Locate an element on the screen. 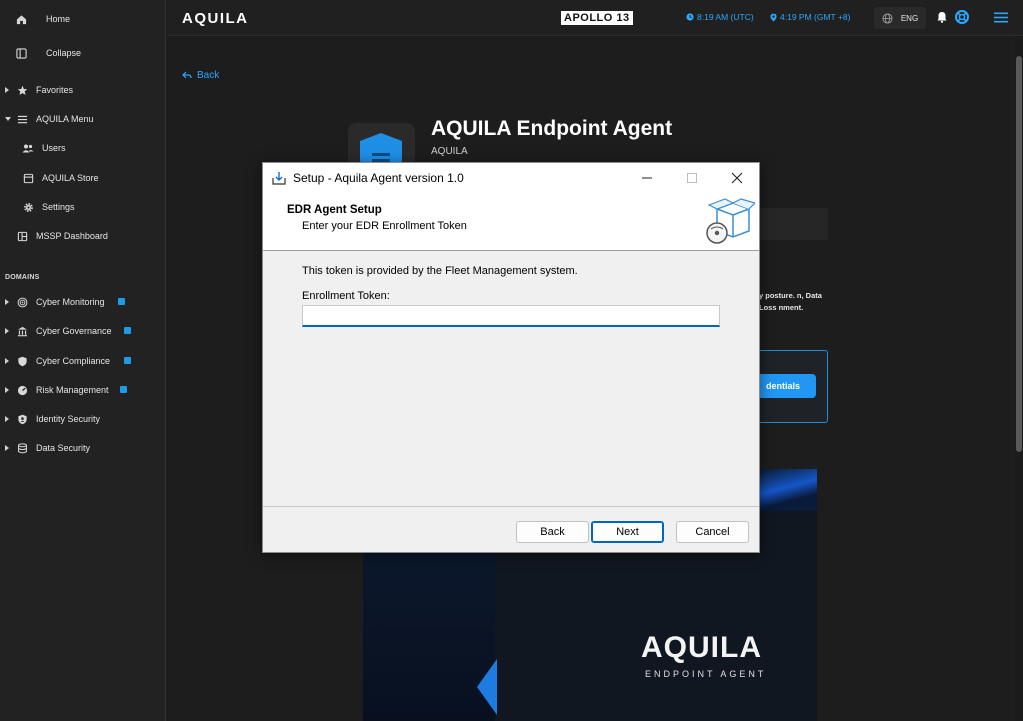 The width and height of the screenshot is (1023, 721). sidebar-collapse: Collapse is located at coordinates (83, 53).